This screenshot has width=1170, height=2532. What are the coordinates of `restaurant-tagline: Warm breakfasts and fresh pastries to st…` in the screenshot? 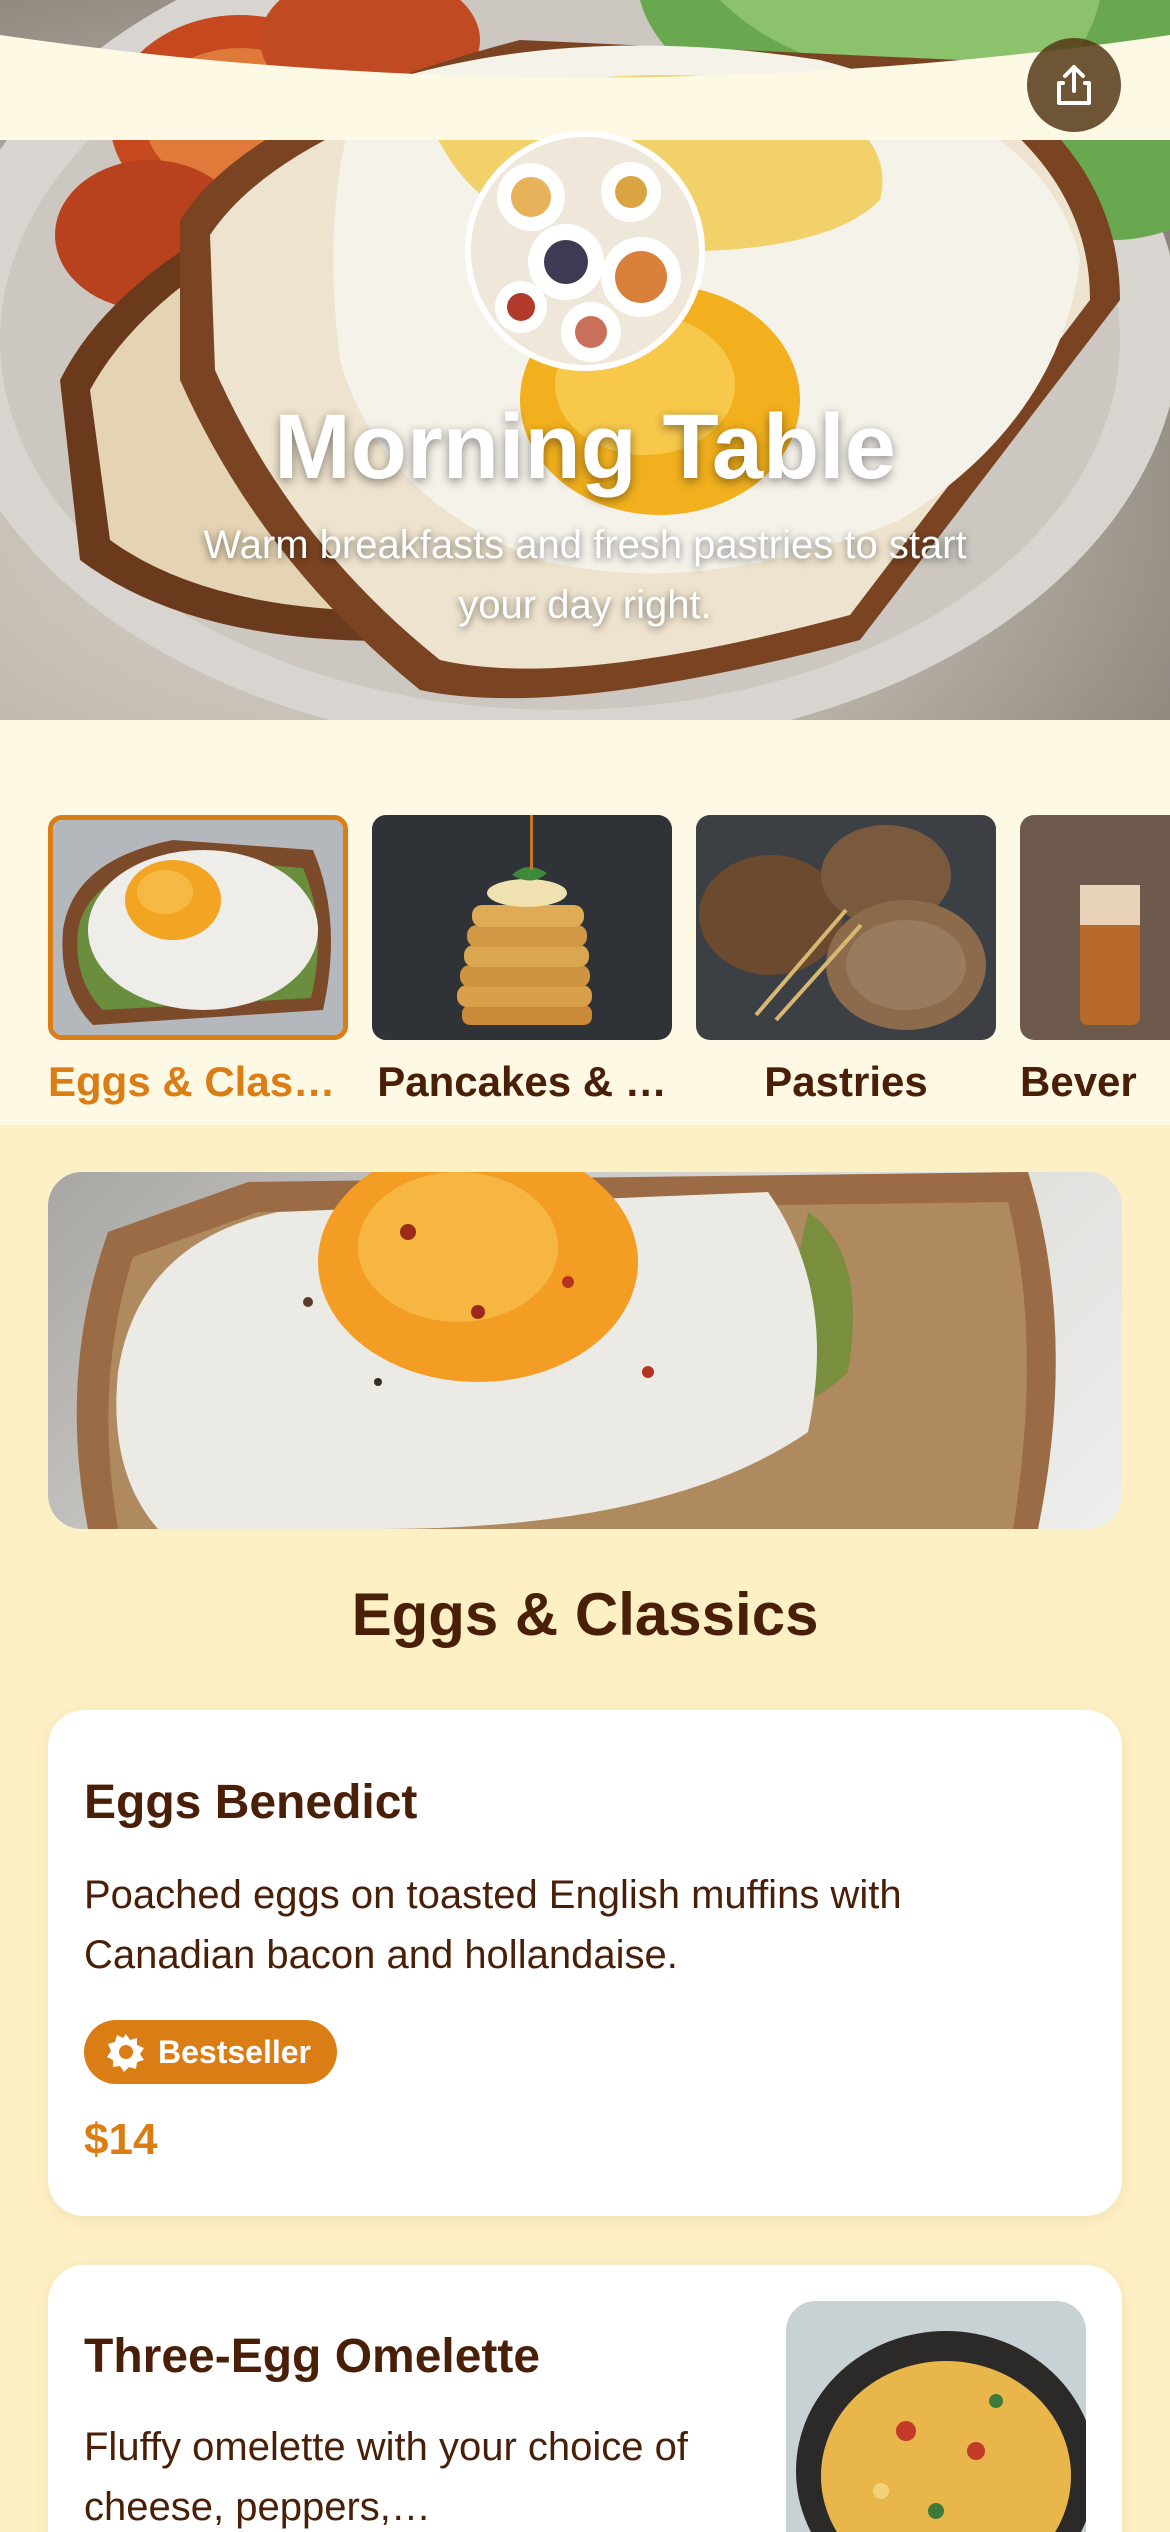 It's located at (585, 575).